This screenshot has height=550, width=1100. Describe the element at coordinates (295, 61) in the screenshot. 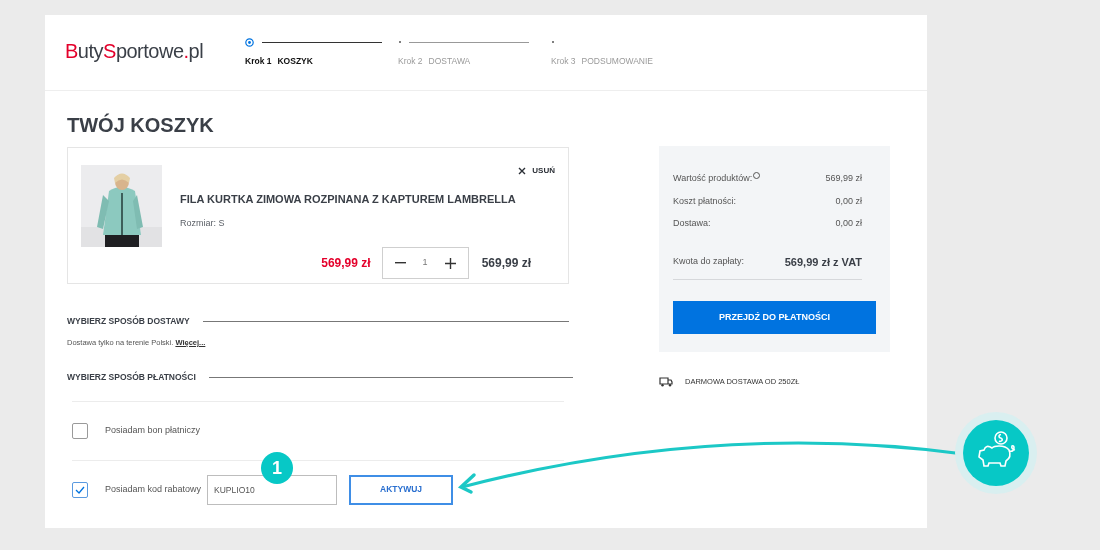

I see `step-label: KOSZYK` at that location.